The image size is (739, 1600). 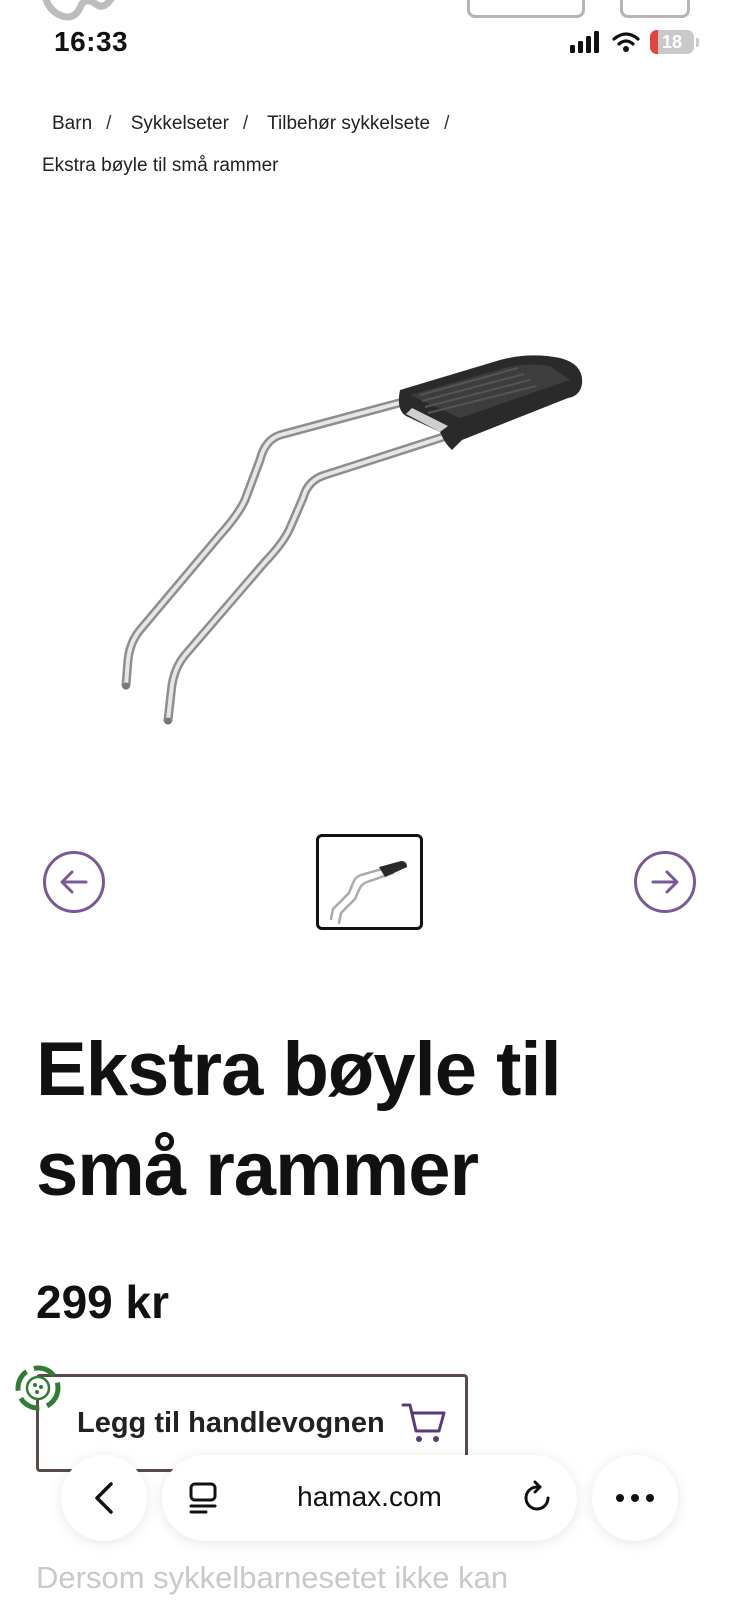 I want to click on gallery-thumbnail, so click(x=369, y=882).